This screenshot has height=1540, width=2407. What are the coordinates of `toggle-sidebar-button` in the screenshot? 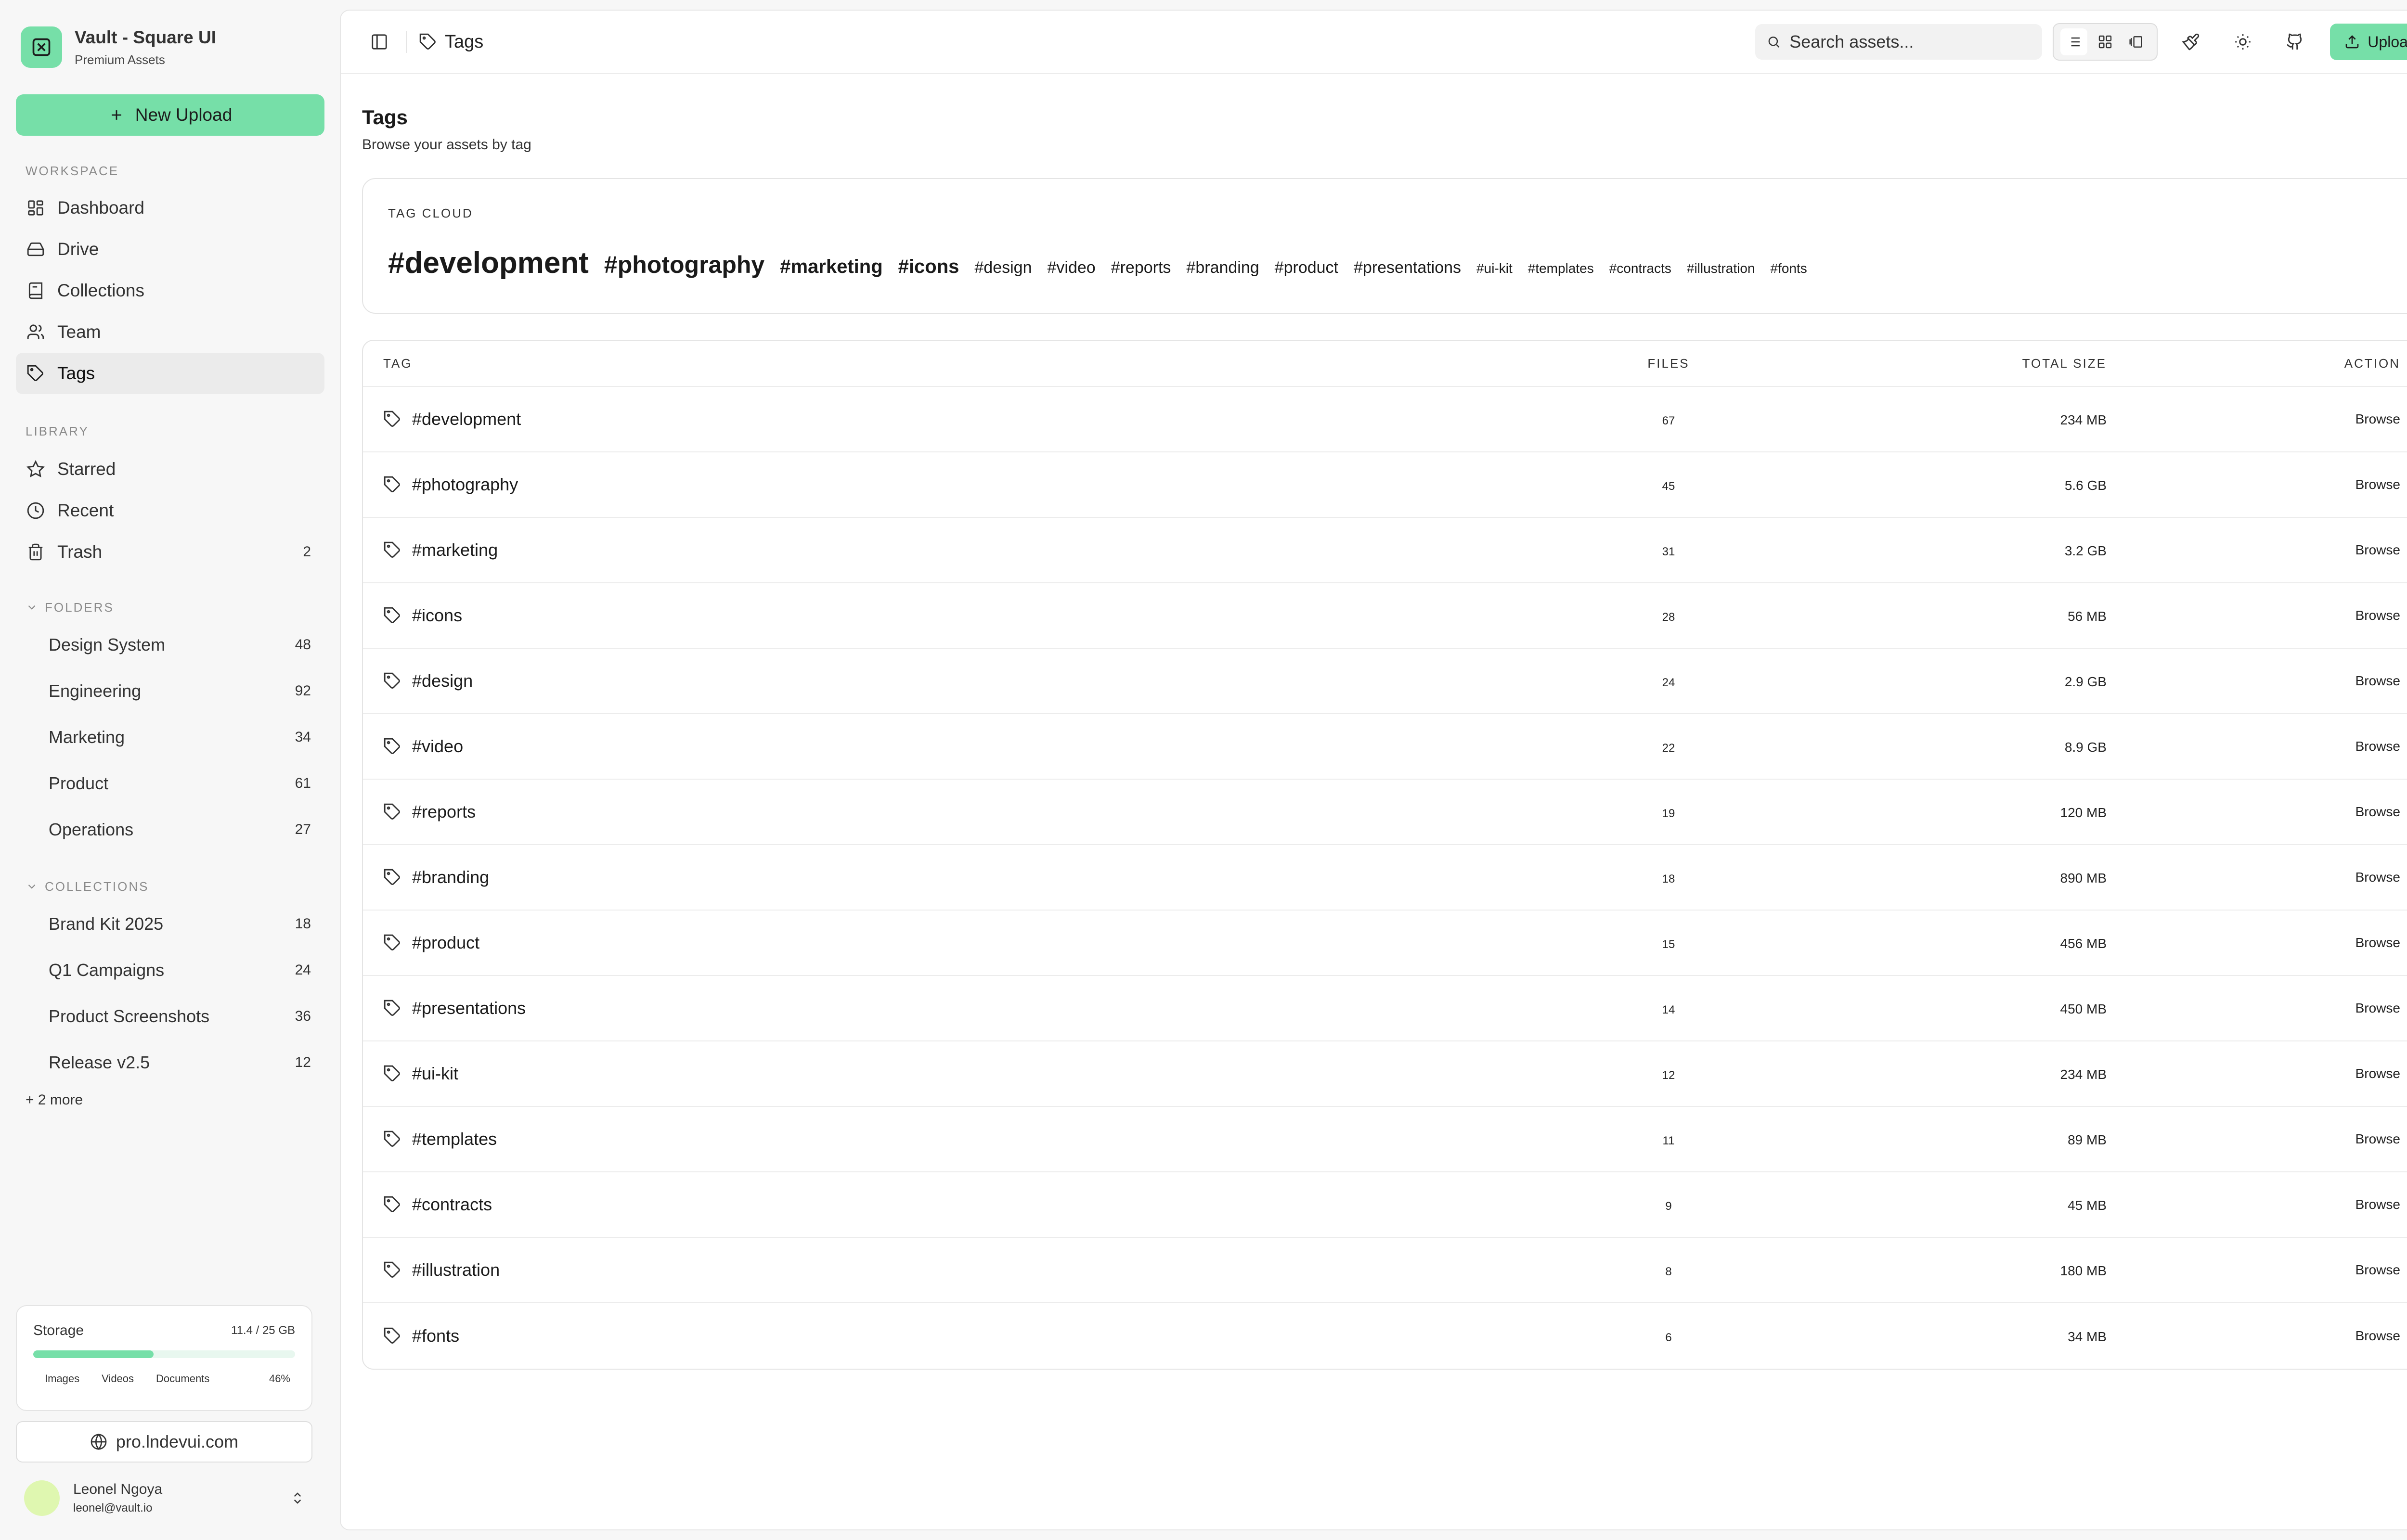 It's located at (379, 41).